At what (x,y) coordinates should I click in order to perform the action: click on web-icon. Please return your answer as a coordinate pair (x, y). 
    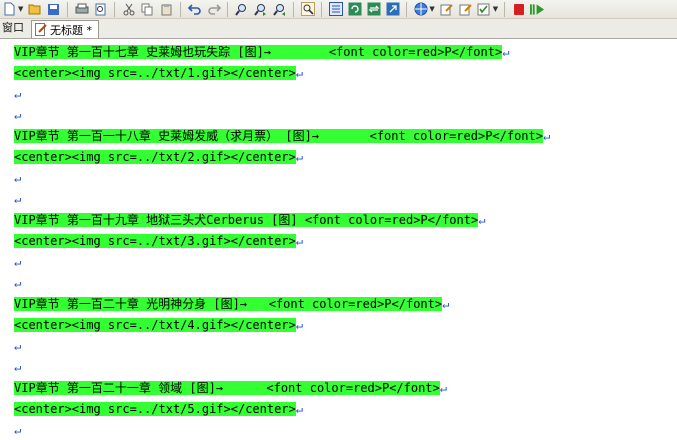
    Looking at the image, I should click on (420, 9).